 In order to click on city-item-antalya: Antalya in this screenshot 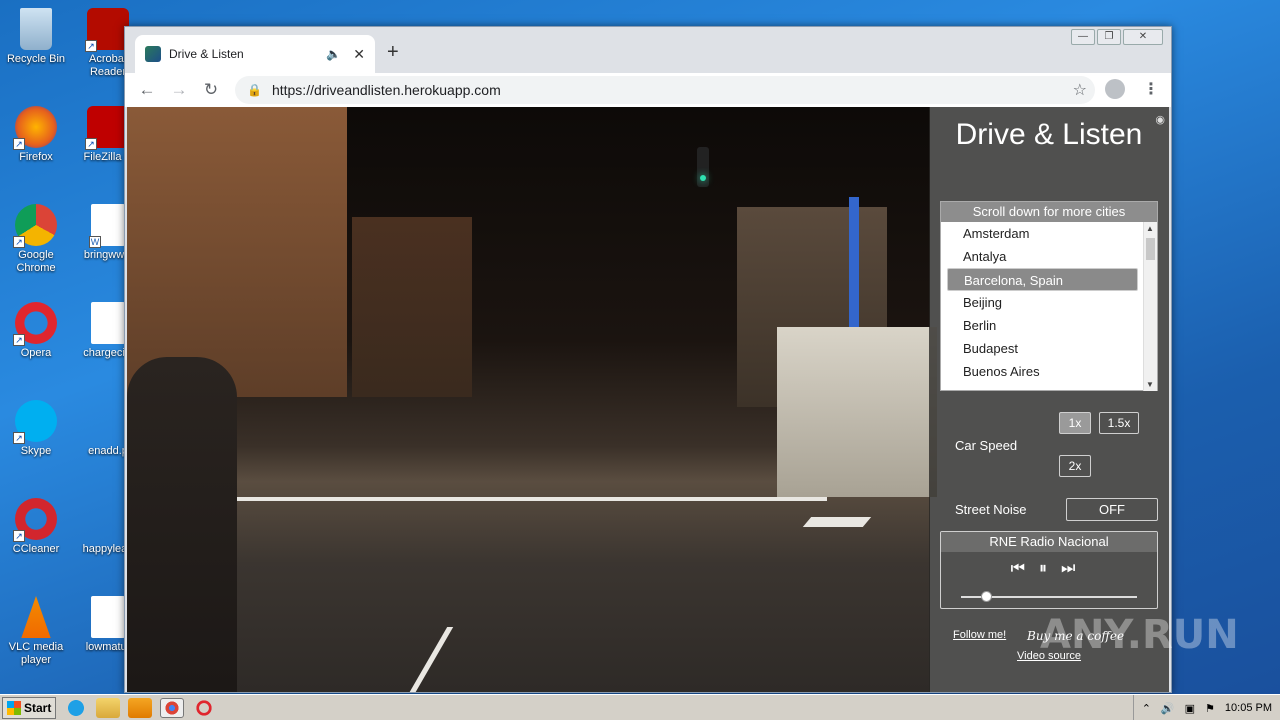, I will do `click(1042, 256)`.